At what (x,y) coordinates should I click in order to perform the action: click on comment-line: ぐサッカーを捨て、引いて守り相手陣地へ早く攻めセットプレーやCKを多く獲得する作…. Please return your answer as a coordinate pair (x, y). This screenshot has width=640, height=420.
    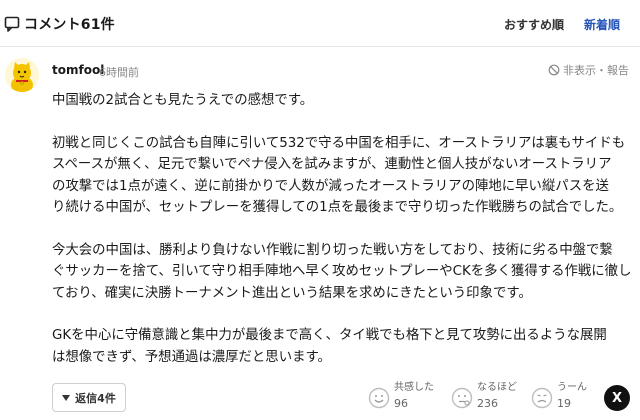
    Looking at the image, I should click on (342, 272).